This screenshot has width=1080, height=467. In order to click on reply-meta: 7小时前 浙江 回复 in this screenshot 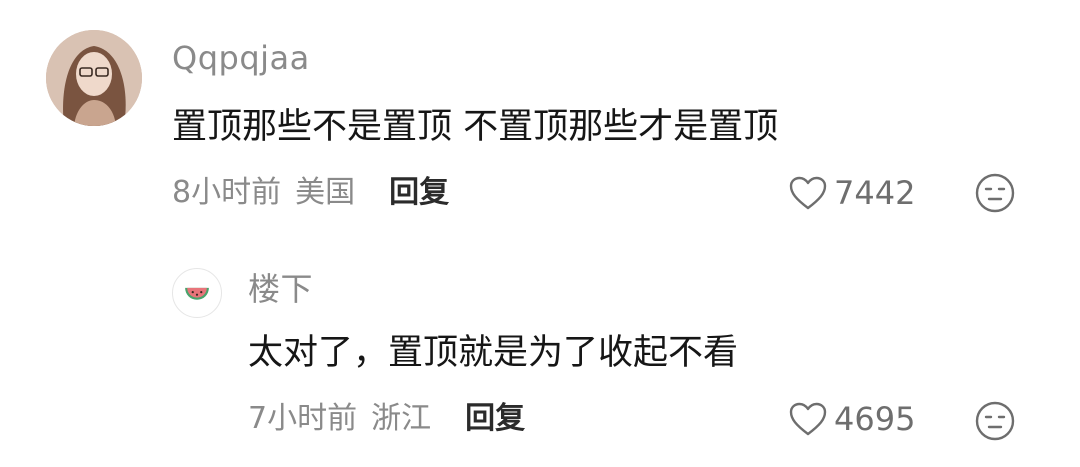, I will do `click(386, 419)`.